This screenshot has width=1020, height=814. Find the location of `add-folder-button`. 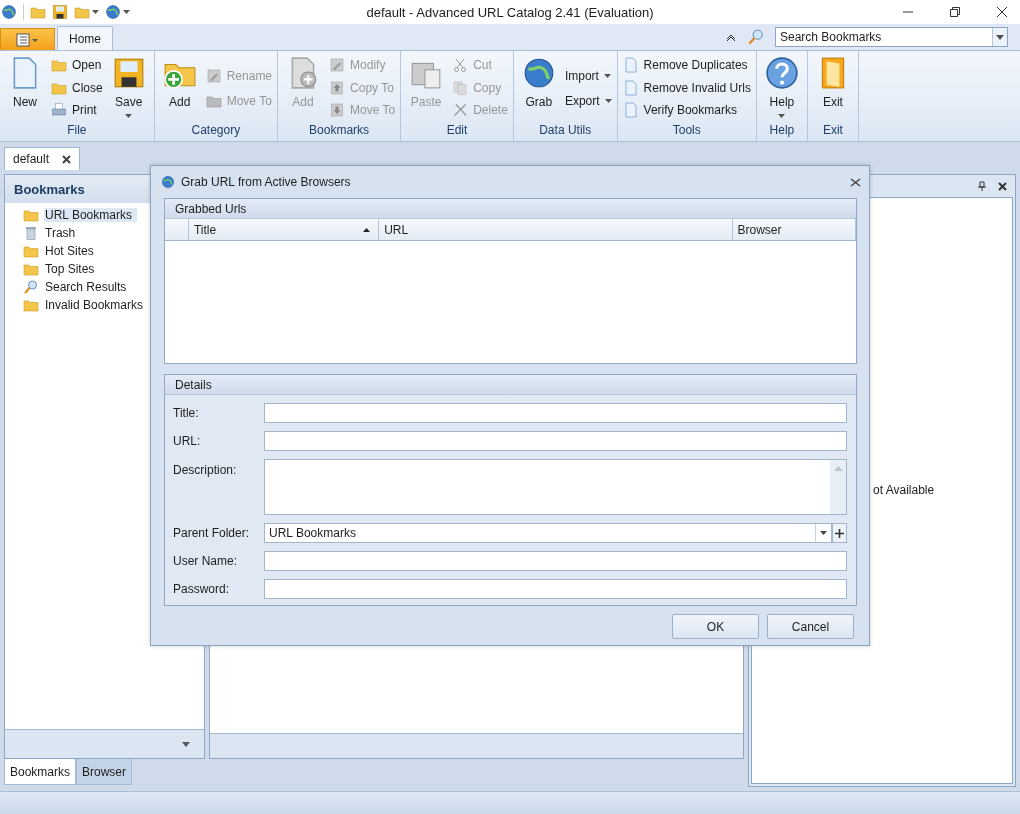

add-folder-button is located at coordinates (839, 533).